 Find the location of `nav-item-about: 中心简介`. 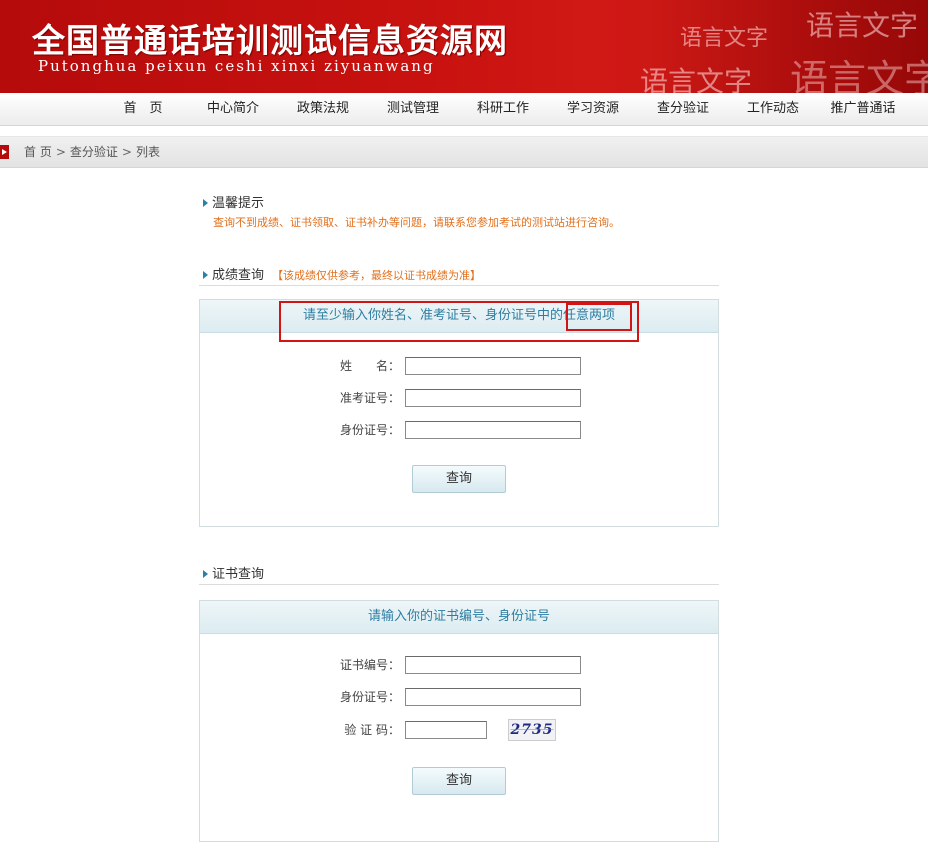

nav-item-about: 中心简介 is located at coordinates (233, 109).